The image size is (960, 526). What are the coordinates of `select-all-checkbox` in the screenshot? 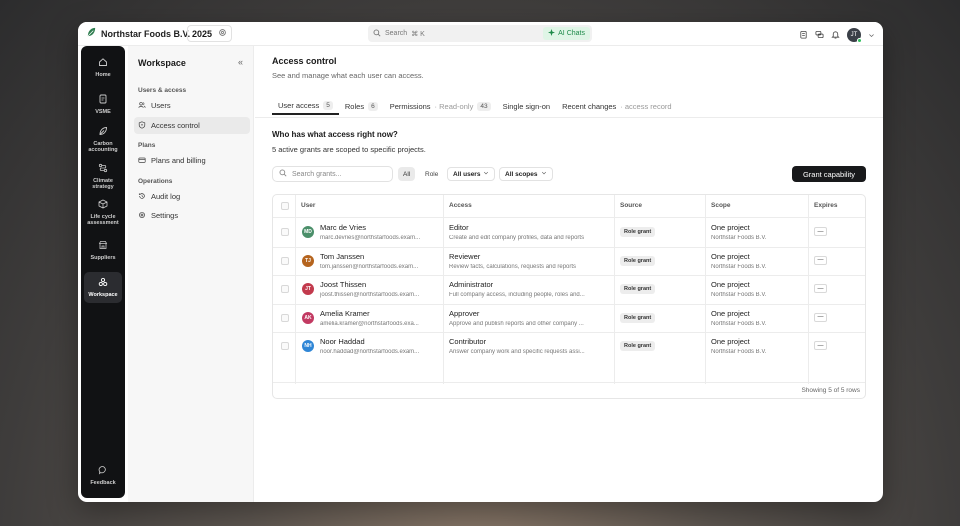 It's located at (285, 206).